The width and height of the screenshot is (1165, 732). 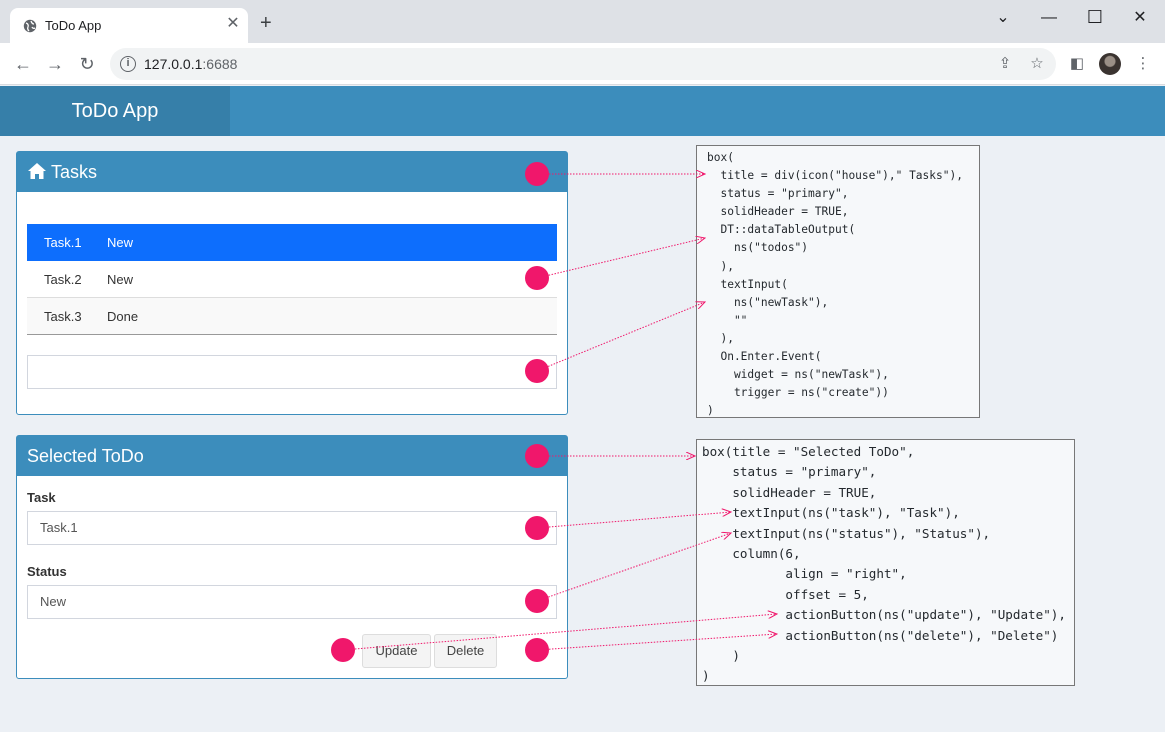 What do you see at coordinates (63, 242) in the screenshot?
I see `task-cell: Task.1` at bounding box center [63, 242].